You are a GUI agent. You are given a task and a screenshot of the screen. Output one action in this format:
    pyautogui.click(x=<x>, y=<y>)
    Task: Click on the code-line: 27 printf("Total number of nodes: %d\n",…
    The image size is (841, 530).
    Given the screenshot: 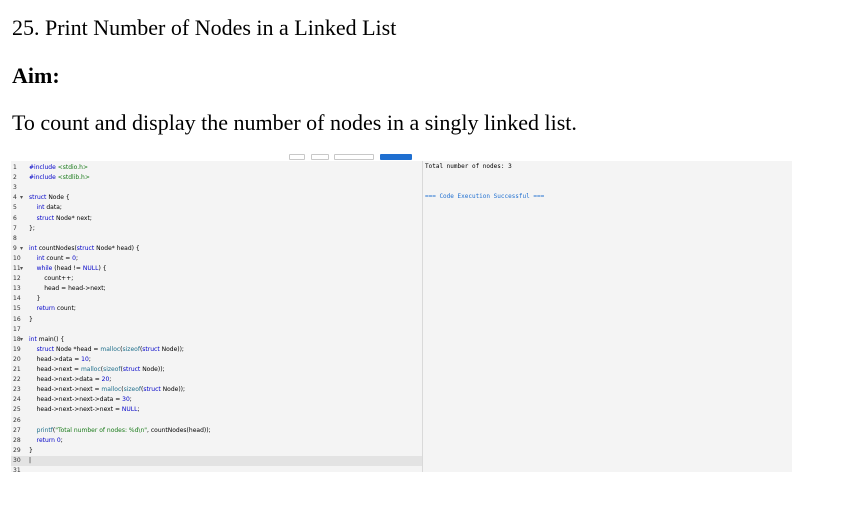 What is the action you would take?
    pyautogui.click(x=216, y=431)
    